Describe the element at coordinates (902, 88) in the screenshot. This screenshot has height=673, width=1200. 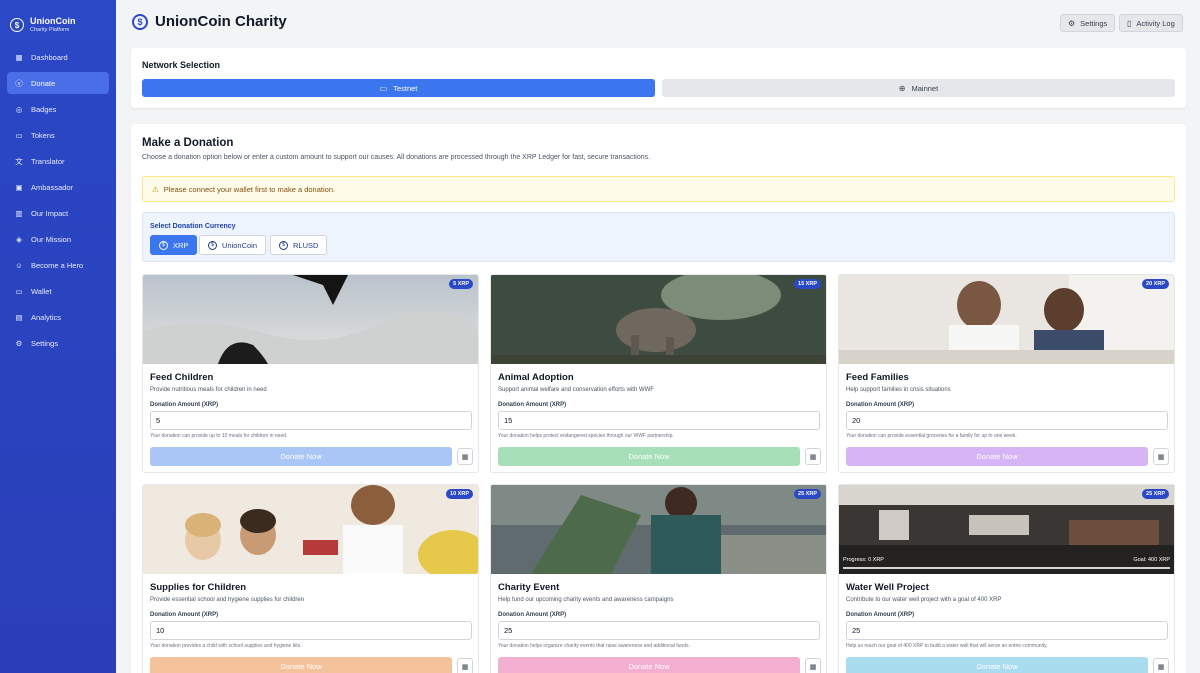
I see `globe-icon: ⊕` at that location.